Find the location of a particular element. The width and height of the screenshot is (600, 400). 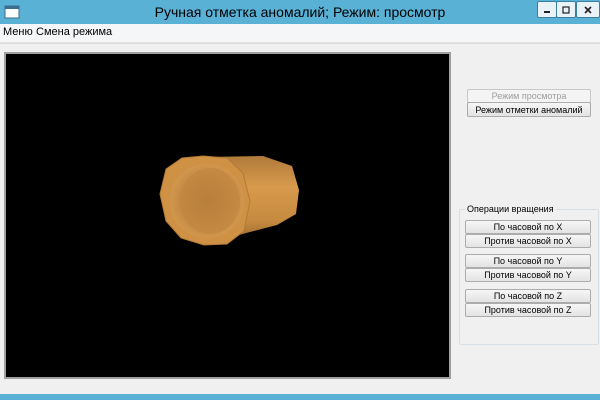

restore-icon is located at coordinates (566, 9).